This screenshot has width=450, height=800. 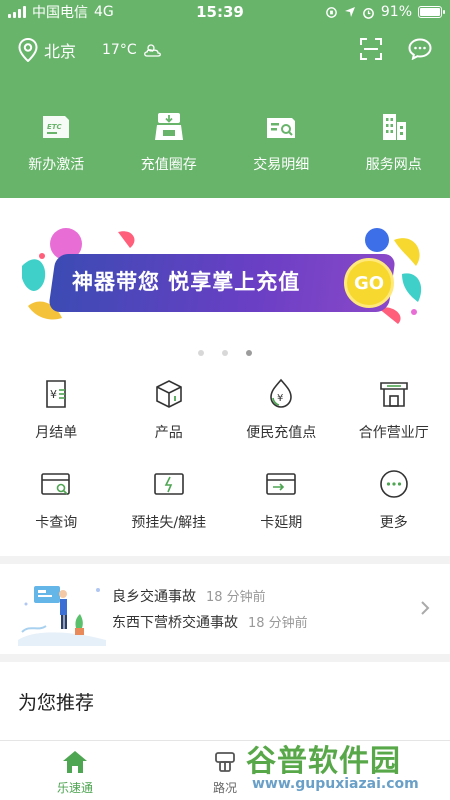 I want to click on card-lock-icon, so click(x=168, y=484).